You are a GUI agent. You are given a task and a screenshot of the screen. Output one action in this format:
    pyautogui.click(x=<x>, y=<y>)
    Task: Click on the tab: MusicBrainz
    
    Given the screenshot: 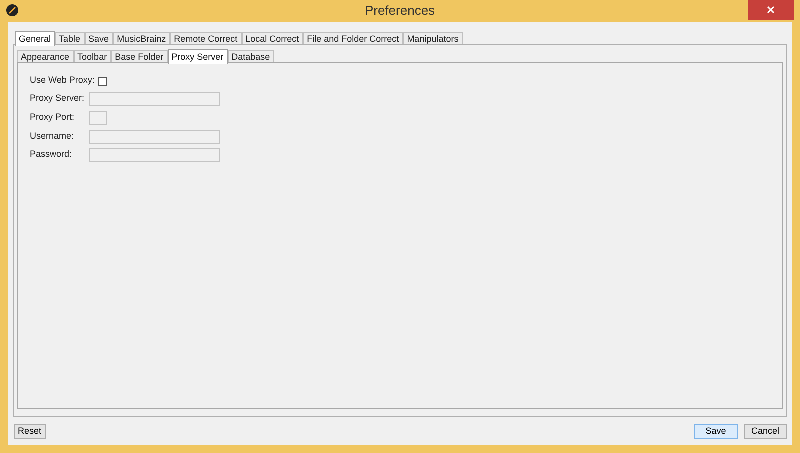 What is the action you would take?
    pyautogui.click(x=141, y=38)
    